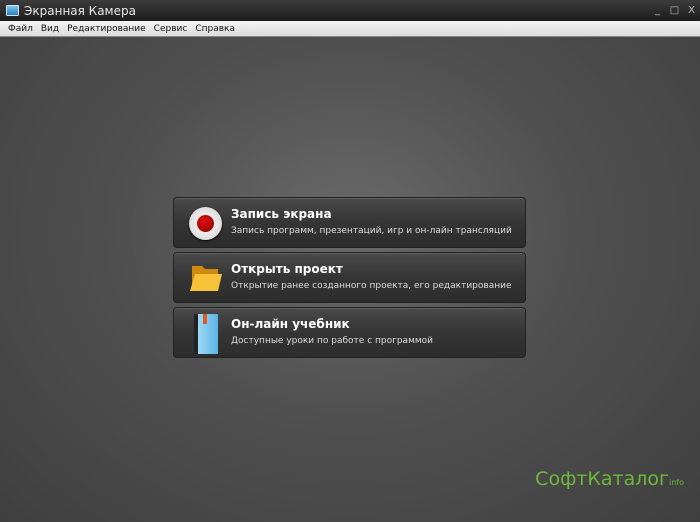  I want to click on window-title: Экранная Камера, so click(80, 10).